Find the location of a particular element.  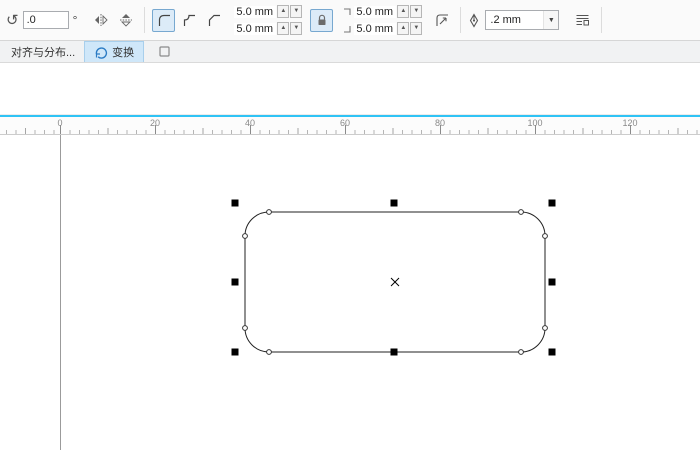

selection-handle-bottom-center is located at coordinates (394, 352).